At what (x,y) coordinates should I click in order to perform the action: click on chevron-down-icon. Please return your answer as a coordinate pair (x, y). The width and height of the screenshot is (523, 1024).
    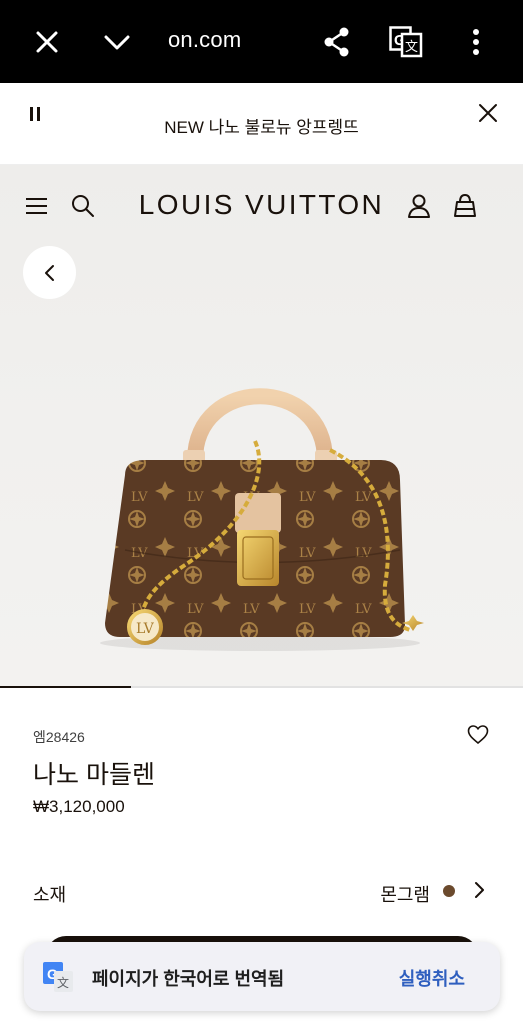
    Looking at the image, I should click on (117, 42).